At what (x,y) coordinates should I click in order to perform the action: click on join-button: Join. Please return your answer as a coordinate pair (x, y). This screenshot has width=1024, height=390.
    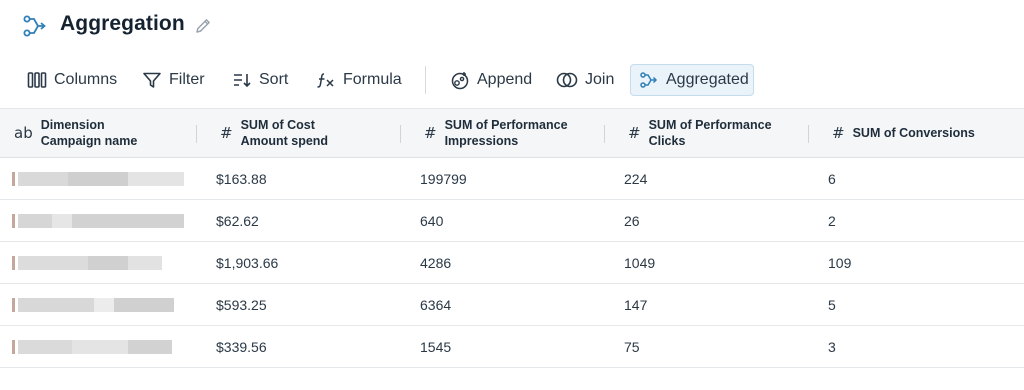
    Looking at the image, I should click on (585, 80).